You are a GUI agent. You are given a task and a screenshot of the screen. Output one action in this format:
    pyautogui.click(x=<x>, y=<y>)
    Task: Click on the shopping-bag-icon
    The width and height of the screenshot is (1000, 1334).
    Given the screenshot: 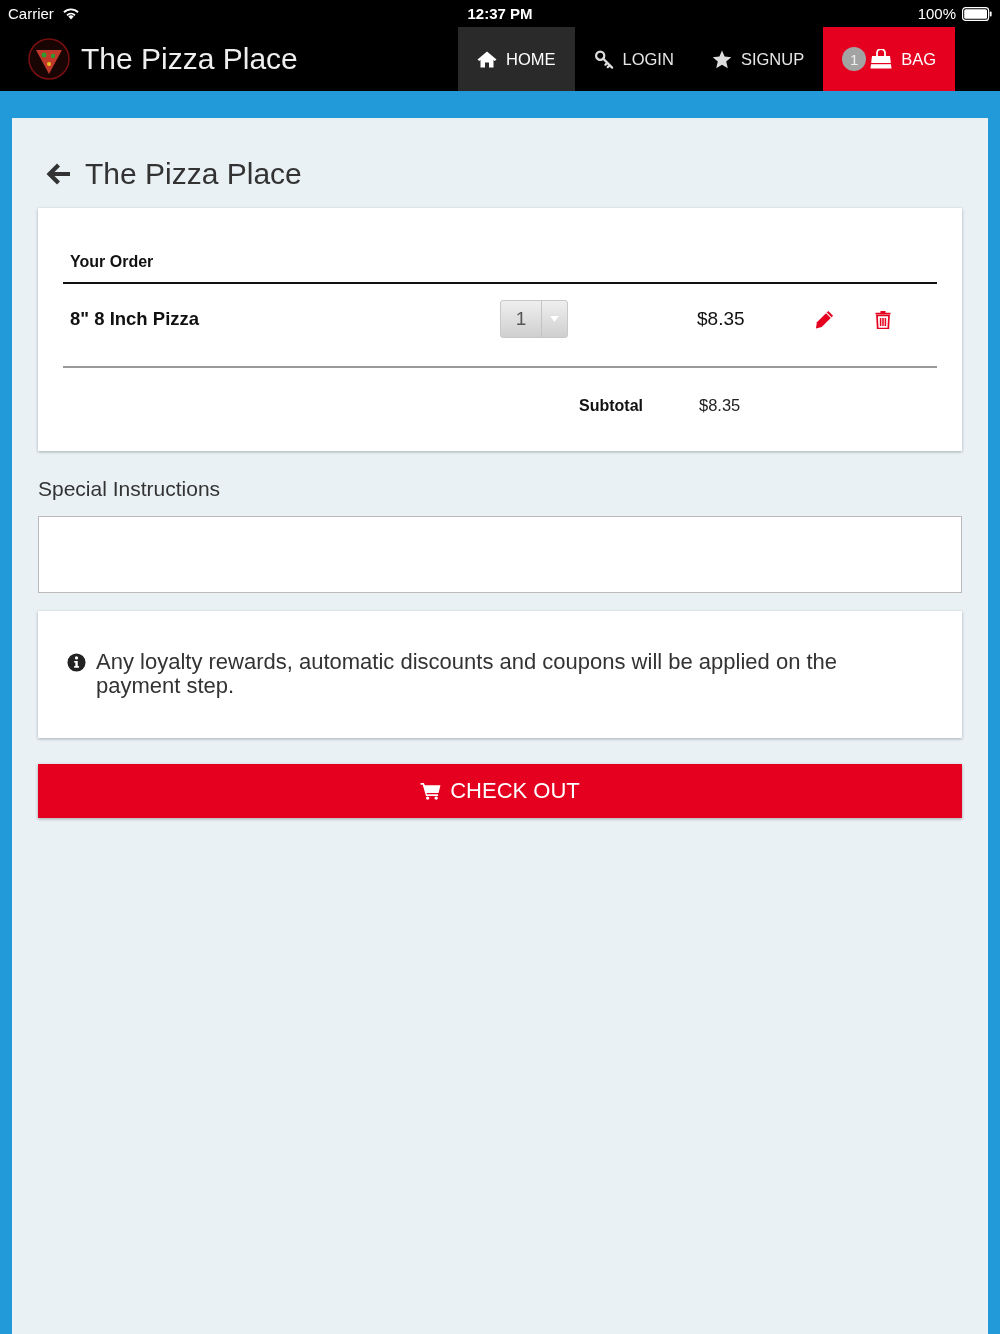 What is the action you would take?
    pyautogui.click(x=881, y=59)
    